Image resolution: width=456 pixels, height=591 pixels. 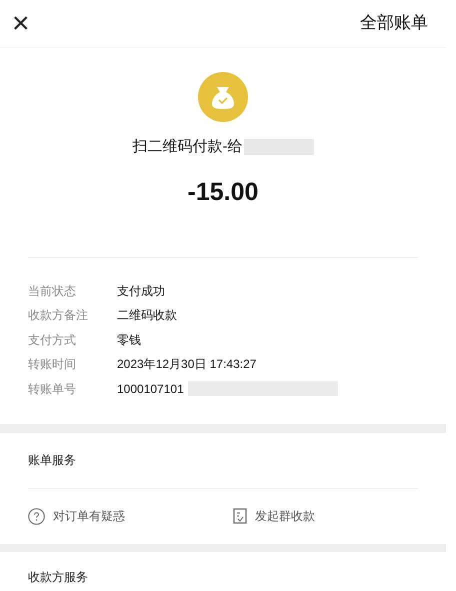 What do you see at coordinates (187, 147) in the screenshot?
I see `payment-title: 扫二维码付款-给` at bounding box center [187, 147].